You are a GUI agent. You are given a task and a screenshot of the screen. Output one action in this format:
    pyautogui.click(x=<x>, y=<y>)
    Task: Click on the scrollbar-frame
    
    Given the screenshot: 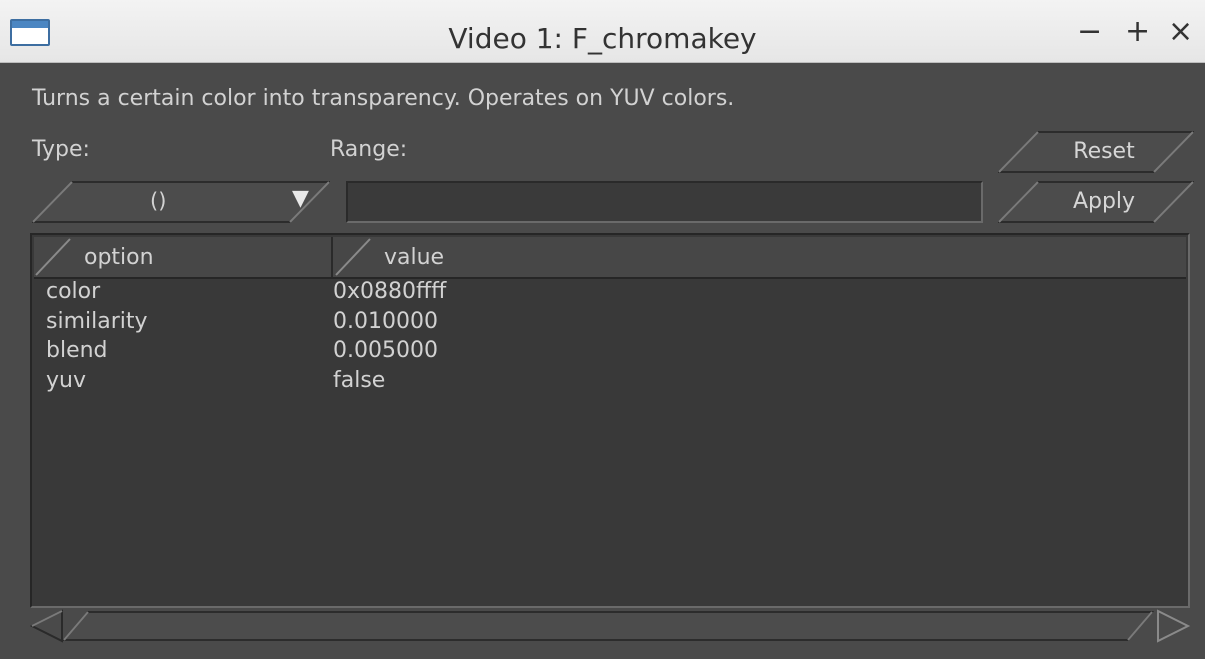 What is the action you would take?
    pyautogui.click(x=610, y=626)
    